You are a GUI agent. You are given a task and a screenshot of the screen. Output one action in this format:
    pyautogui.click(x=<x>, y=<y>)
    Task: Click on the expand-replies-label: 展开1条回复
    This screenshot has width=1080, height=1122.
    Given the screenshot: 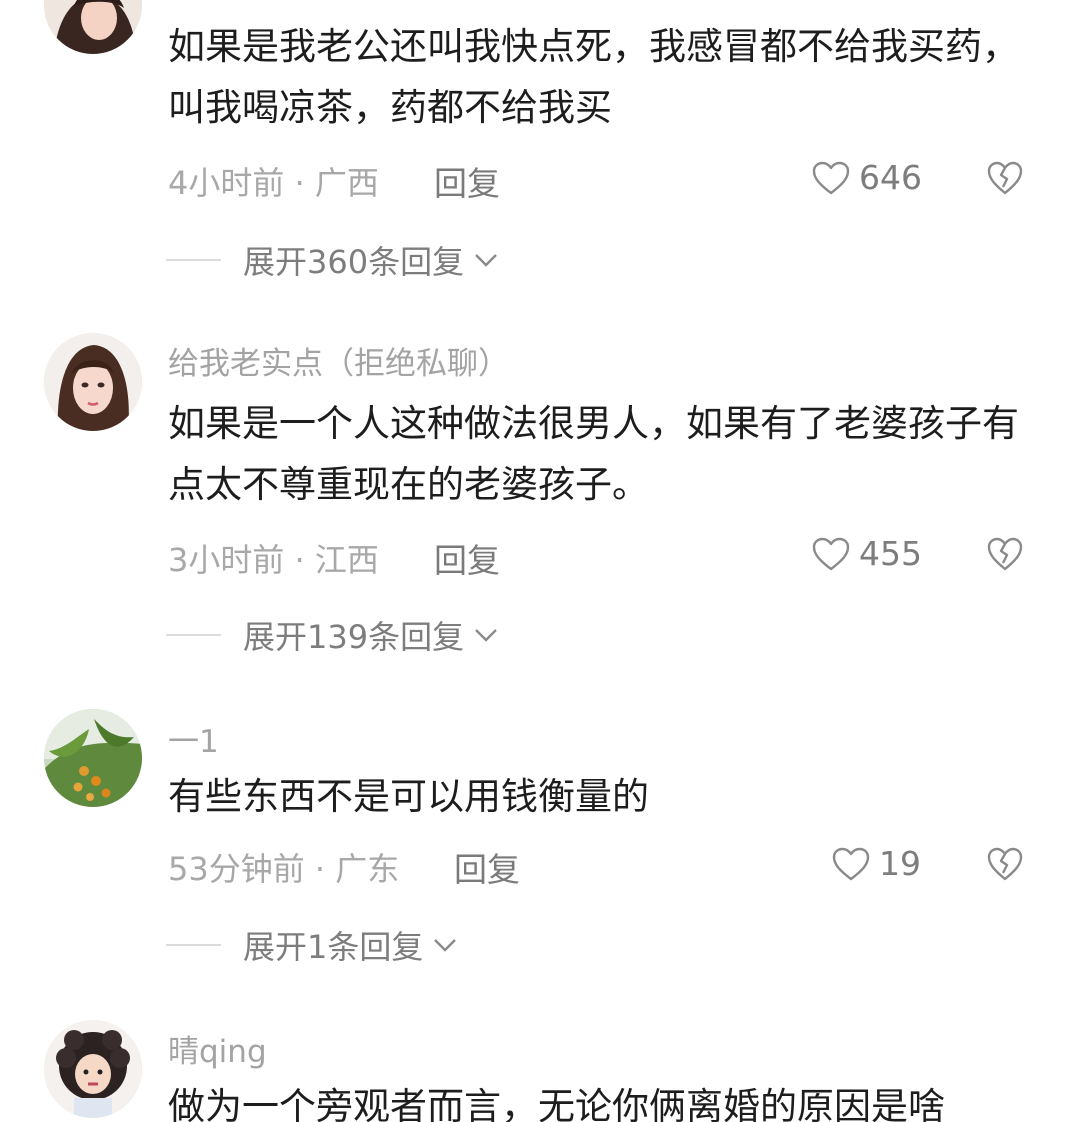 What is the action you would take?
    pyautogui.click(x=333, y=947)
    